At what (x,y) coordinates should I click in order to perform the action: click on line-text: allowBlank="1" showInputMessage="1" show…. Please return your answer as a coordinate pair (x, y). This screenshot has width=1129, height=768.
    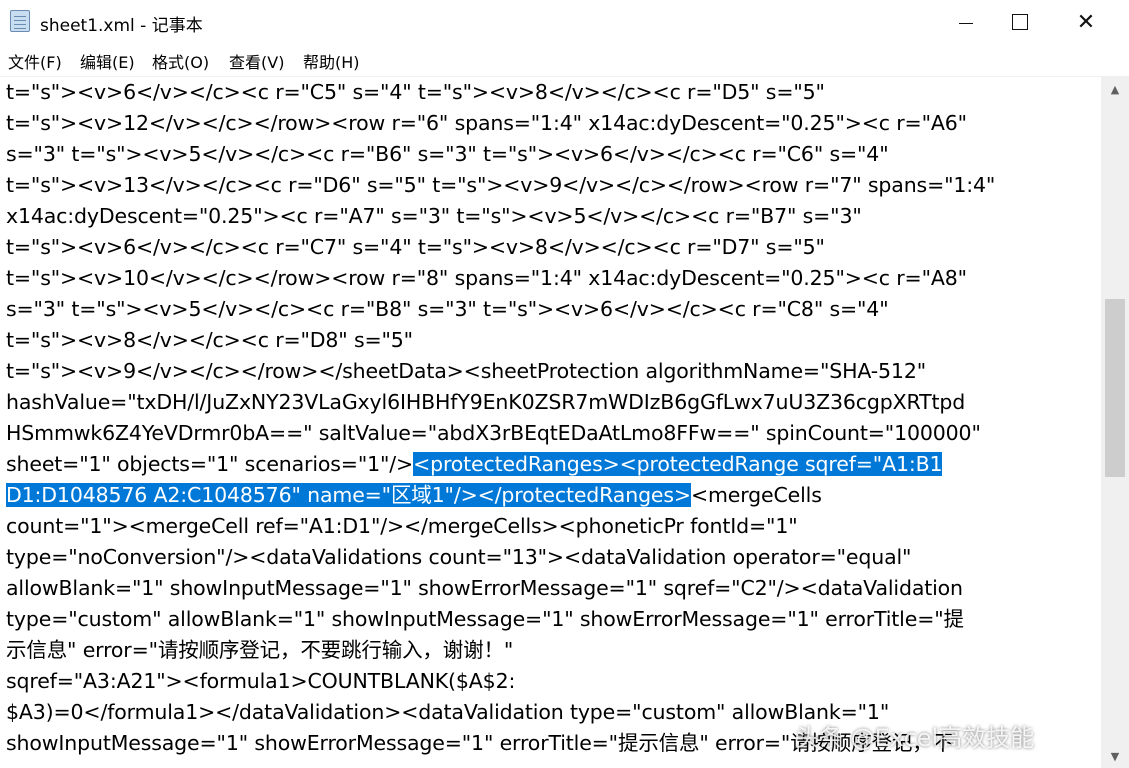
    Looking at the image, I should click on (484, 588).